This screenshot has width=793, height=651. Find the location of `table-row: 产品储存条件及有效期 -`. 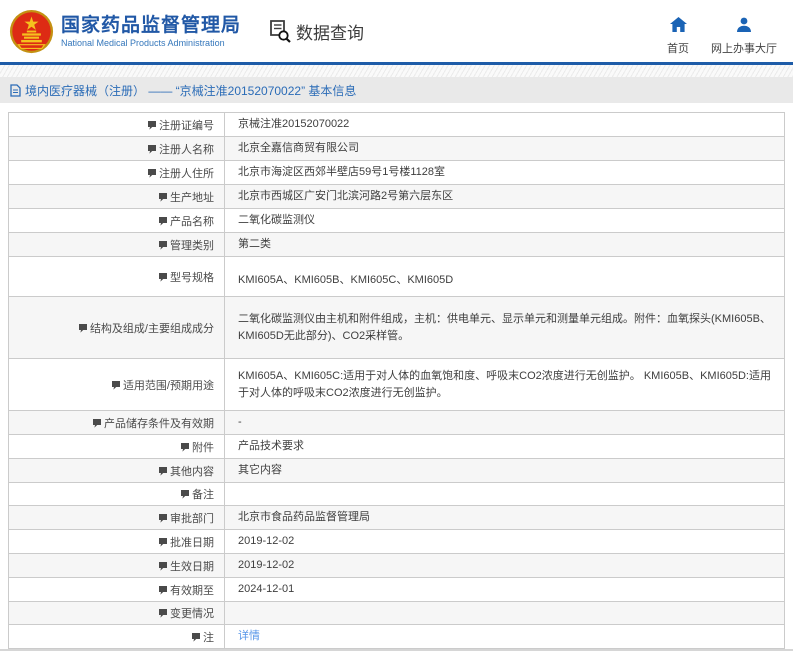

table-row: 产品储存条件及有效期 - is located at coordinates (396, 422).